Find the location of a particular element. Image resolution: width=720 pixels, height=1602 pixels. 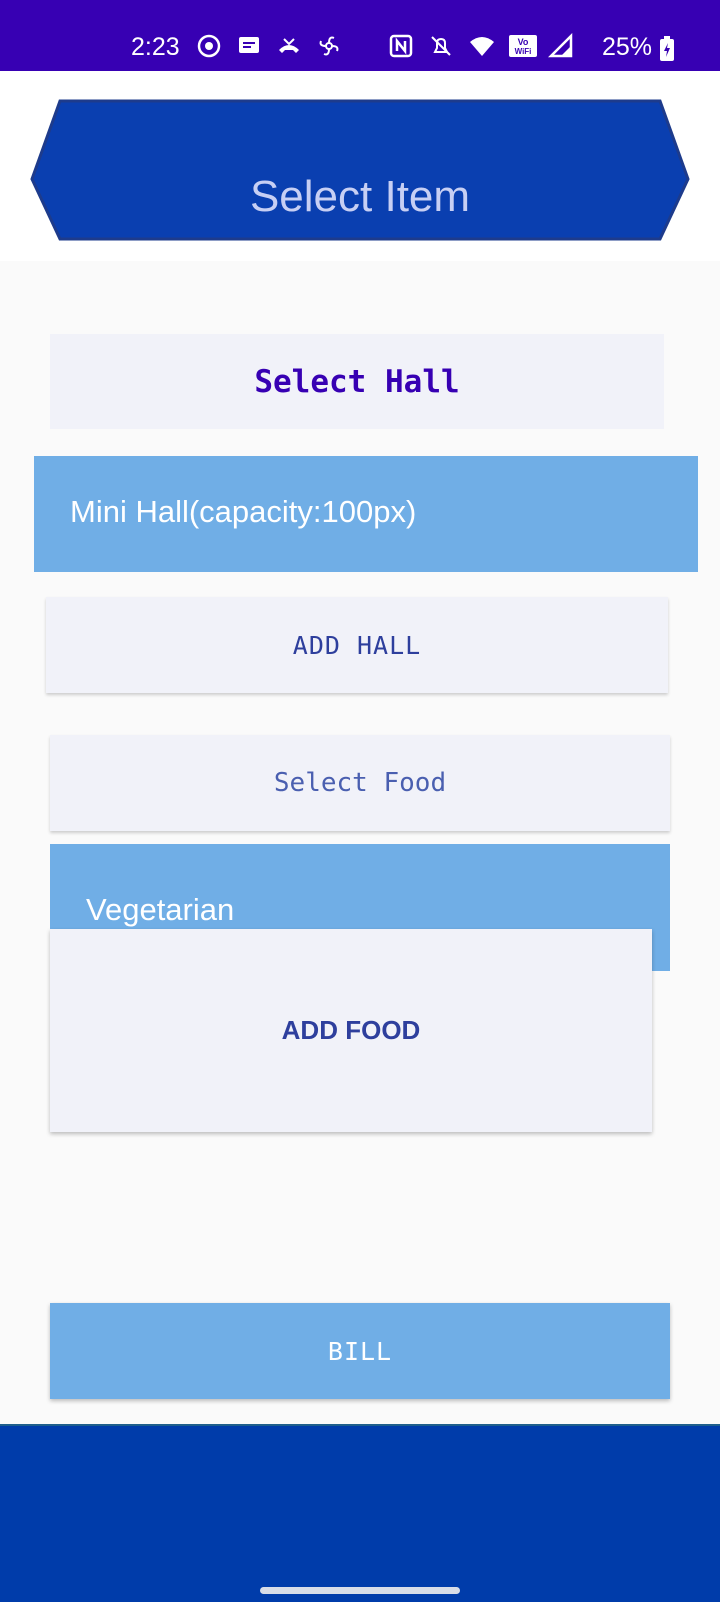

add-hall-button: ADD HALL is located at coordinates (357, 645).